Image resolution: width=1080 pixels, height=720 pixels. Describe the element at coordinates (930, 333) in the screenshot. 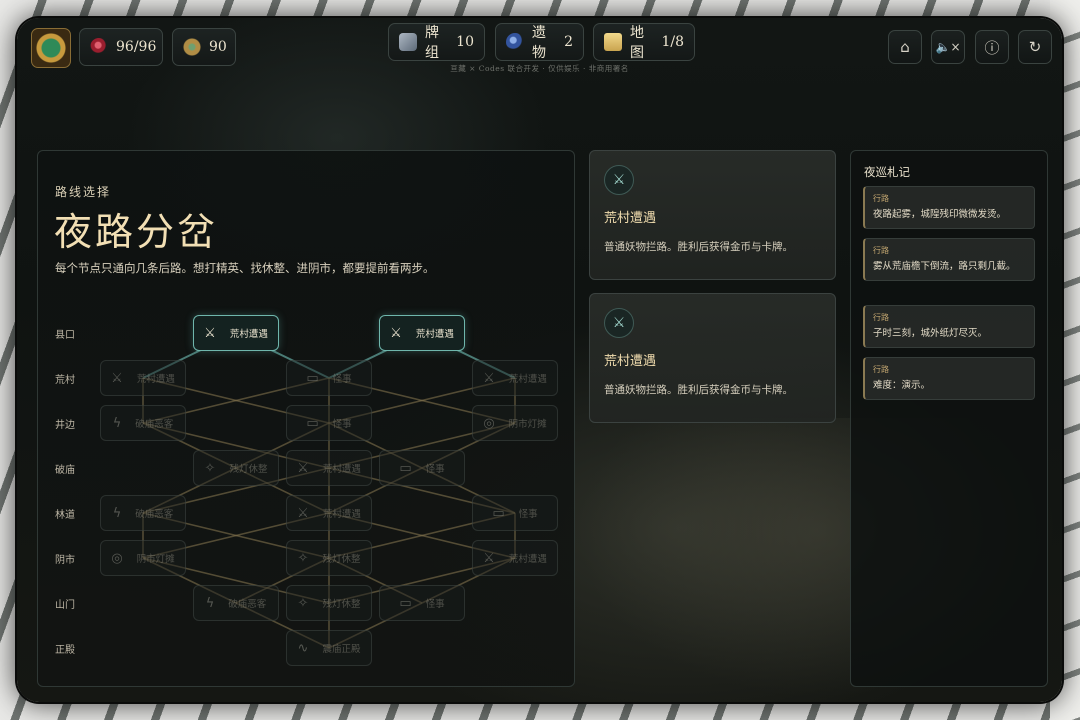

I see `entry-text: 子时三刻，城外纸灯尽灭。` at that location.